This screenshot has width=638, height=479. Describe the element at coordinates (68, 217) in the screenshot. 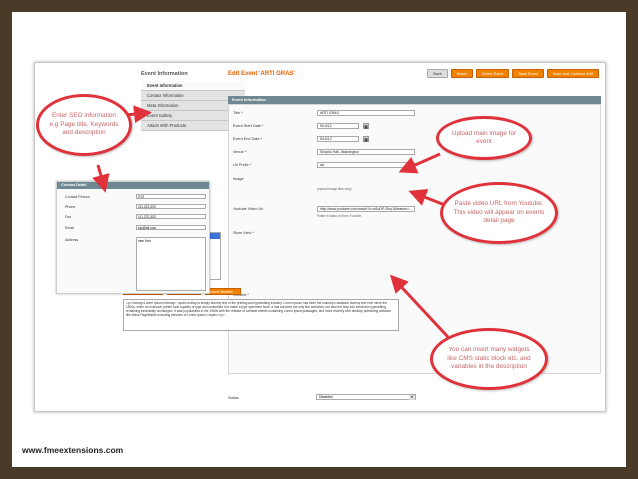

I see `fax-label: Fax` at that location.